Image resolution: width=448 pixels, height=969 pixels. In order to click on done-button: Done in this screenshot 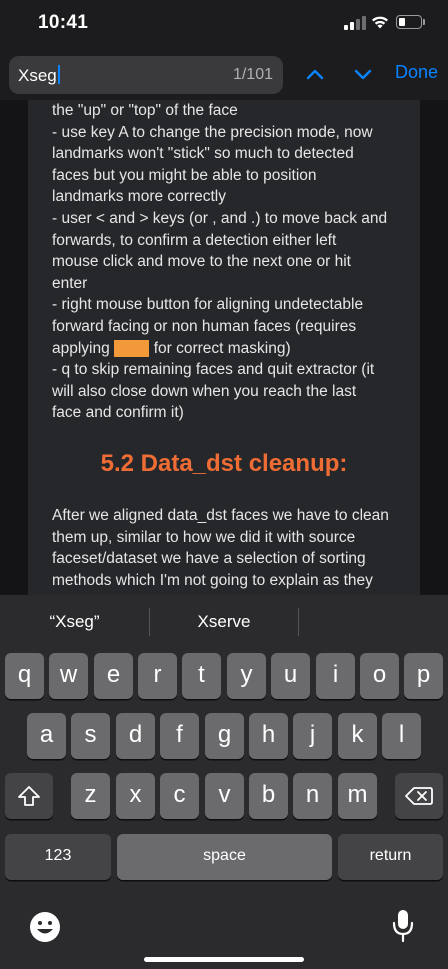, I will do `click(416, 72)`.